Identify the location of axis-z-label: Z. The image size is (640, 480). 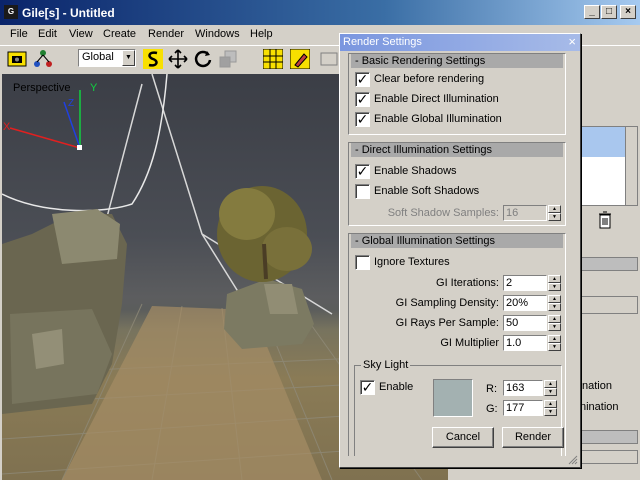
(71, 103).